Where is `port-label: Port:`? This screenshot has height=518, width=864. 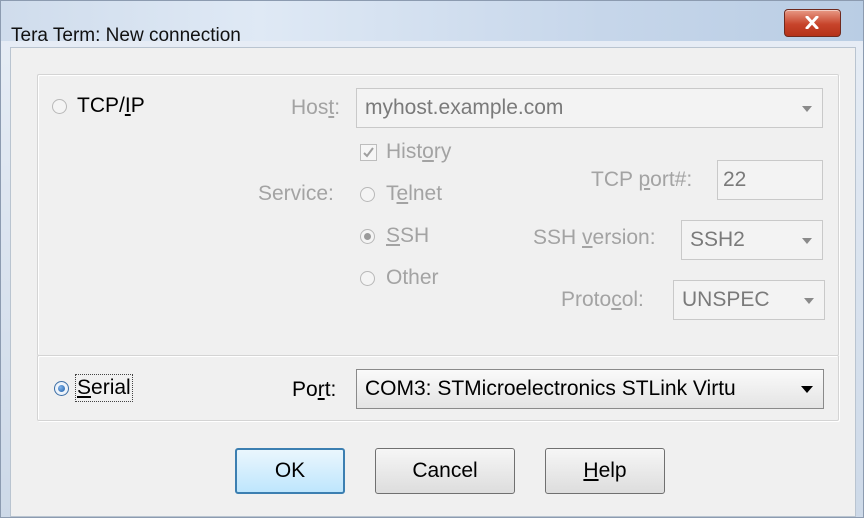 port-label: Port: is located at coordinates (314, 389).